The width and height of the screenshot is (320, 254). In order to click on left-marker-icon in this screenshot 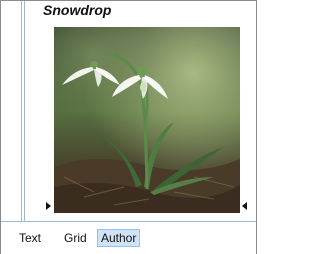, I will do `click(48, 206)`.